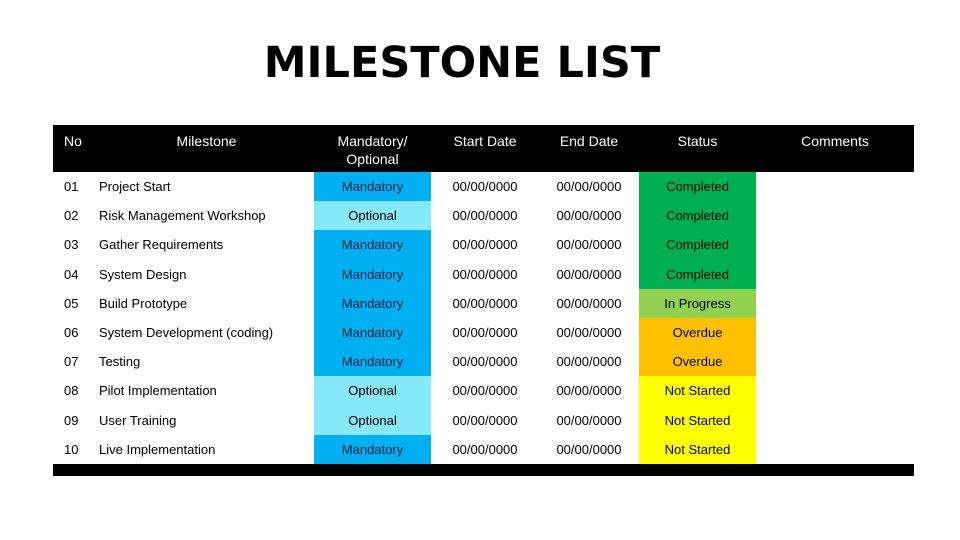 The image size is (960, 540). I want to click on row-no: 09, so click(71, 420).